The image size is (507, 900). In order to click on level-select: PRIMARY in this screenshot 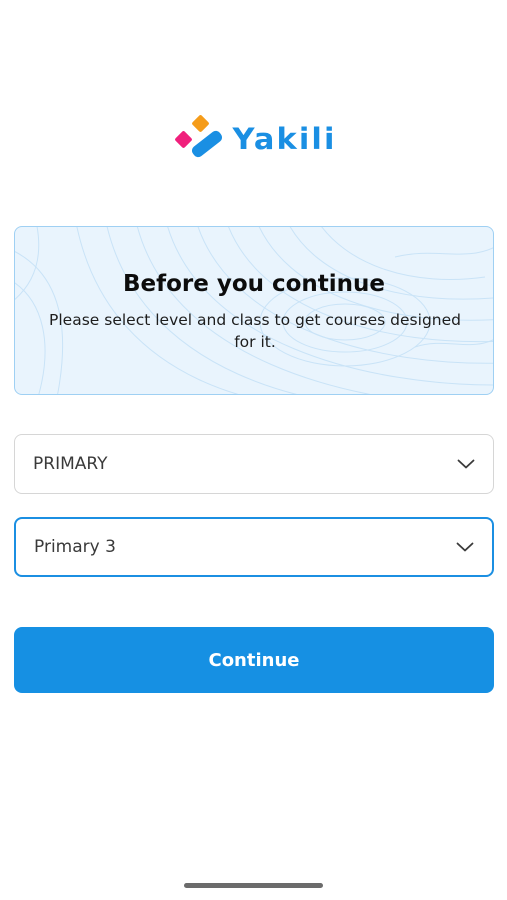, I will do `click(254, 464)`.